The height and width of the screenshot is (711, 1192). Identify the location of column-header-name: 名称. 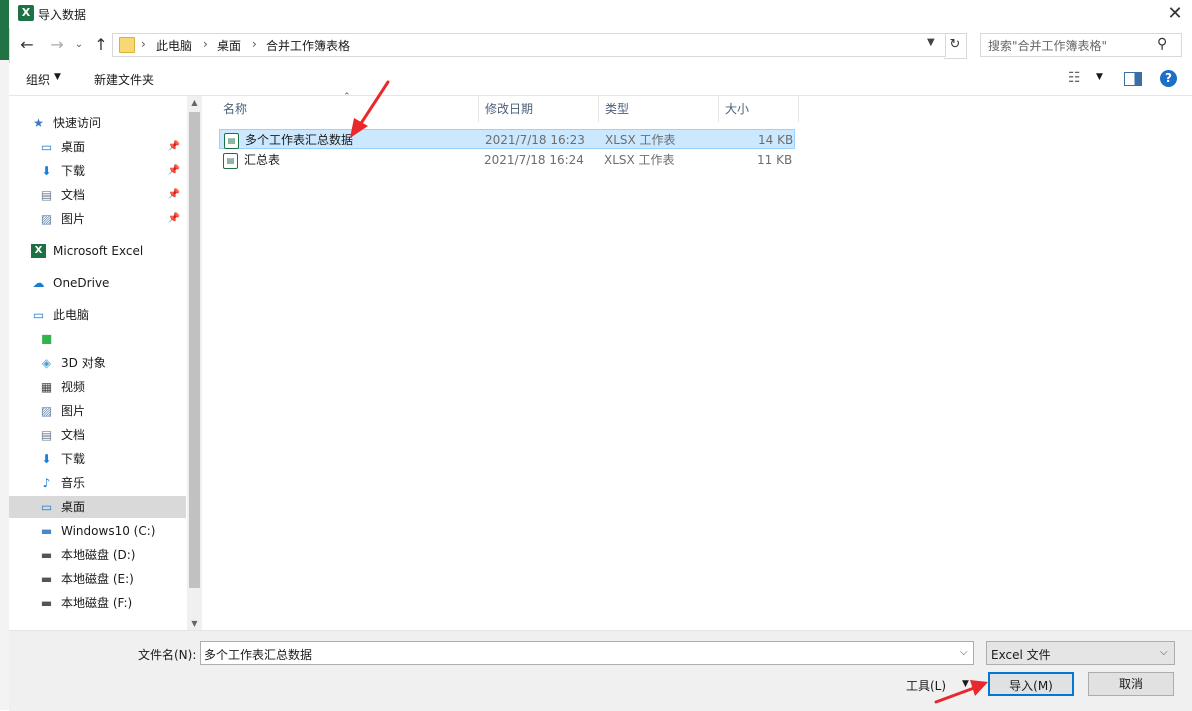
(341, 109).